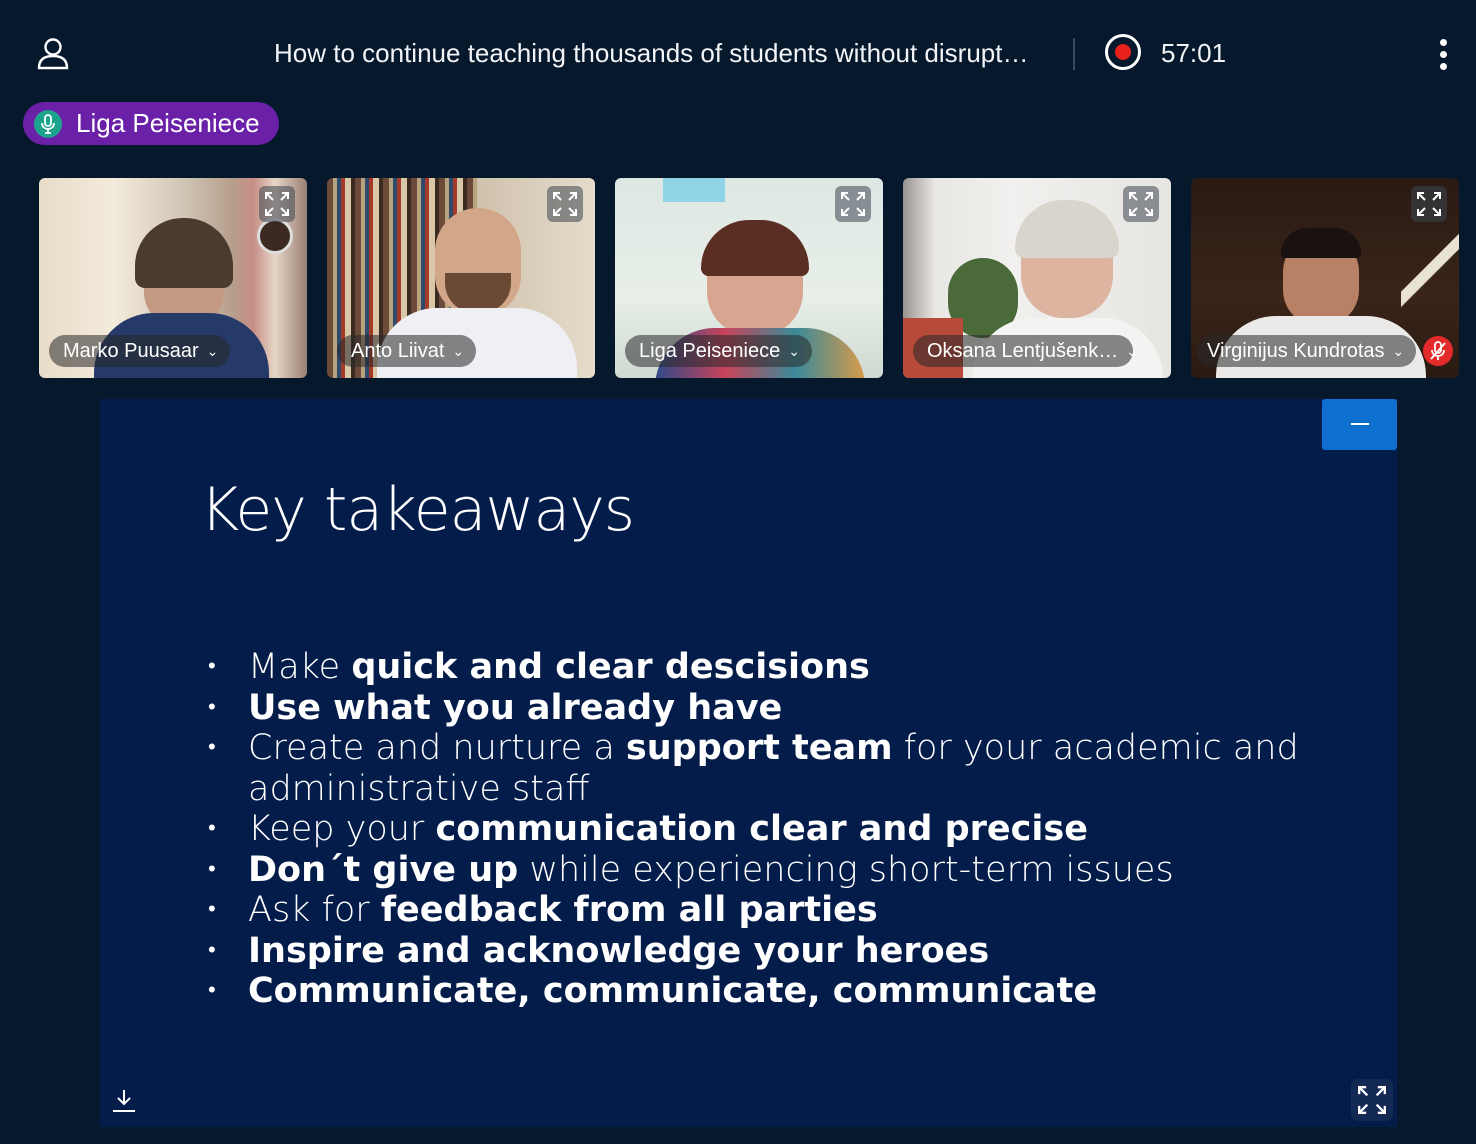  I want to click on takeaway-item: Use what you already have, so click(763, 708).